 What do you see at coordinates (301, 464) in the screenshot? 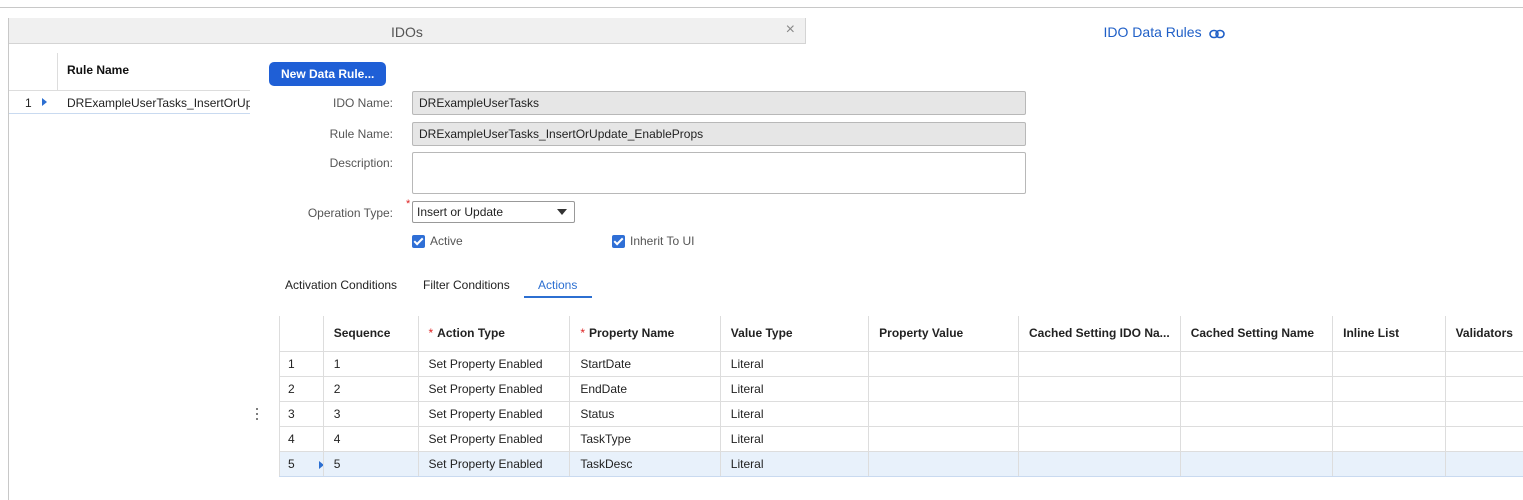
I see `row-number-cell: 5` at bounding box center [301, 464].